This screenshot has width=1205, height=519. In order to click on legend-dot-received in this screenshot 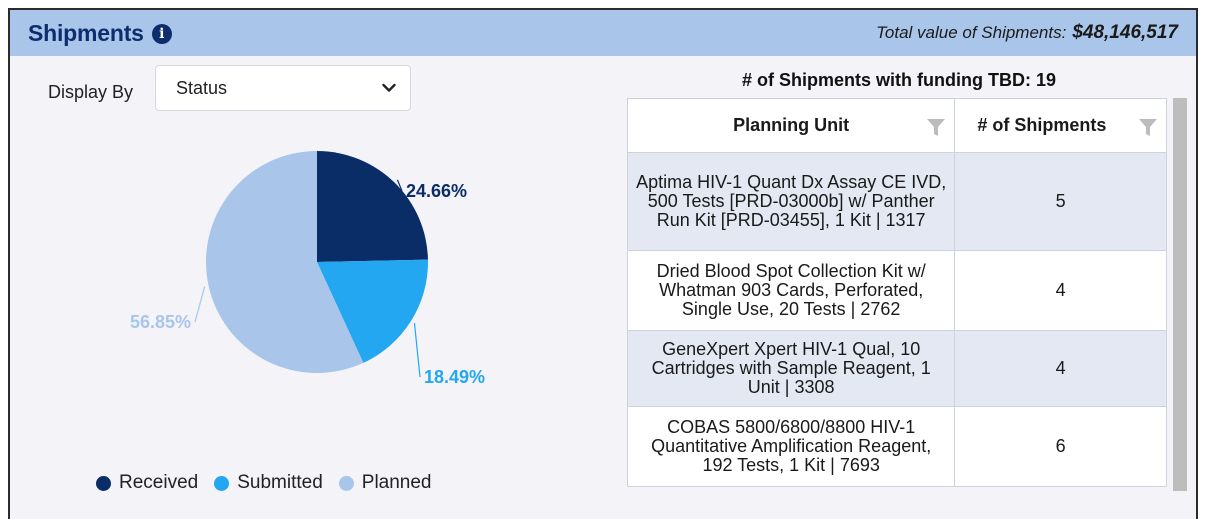, I will do `click(103, 483)`.